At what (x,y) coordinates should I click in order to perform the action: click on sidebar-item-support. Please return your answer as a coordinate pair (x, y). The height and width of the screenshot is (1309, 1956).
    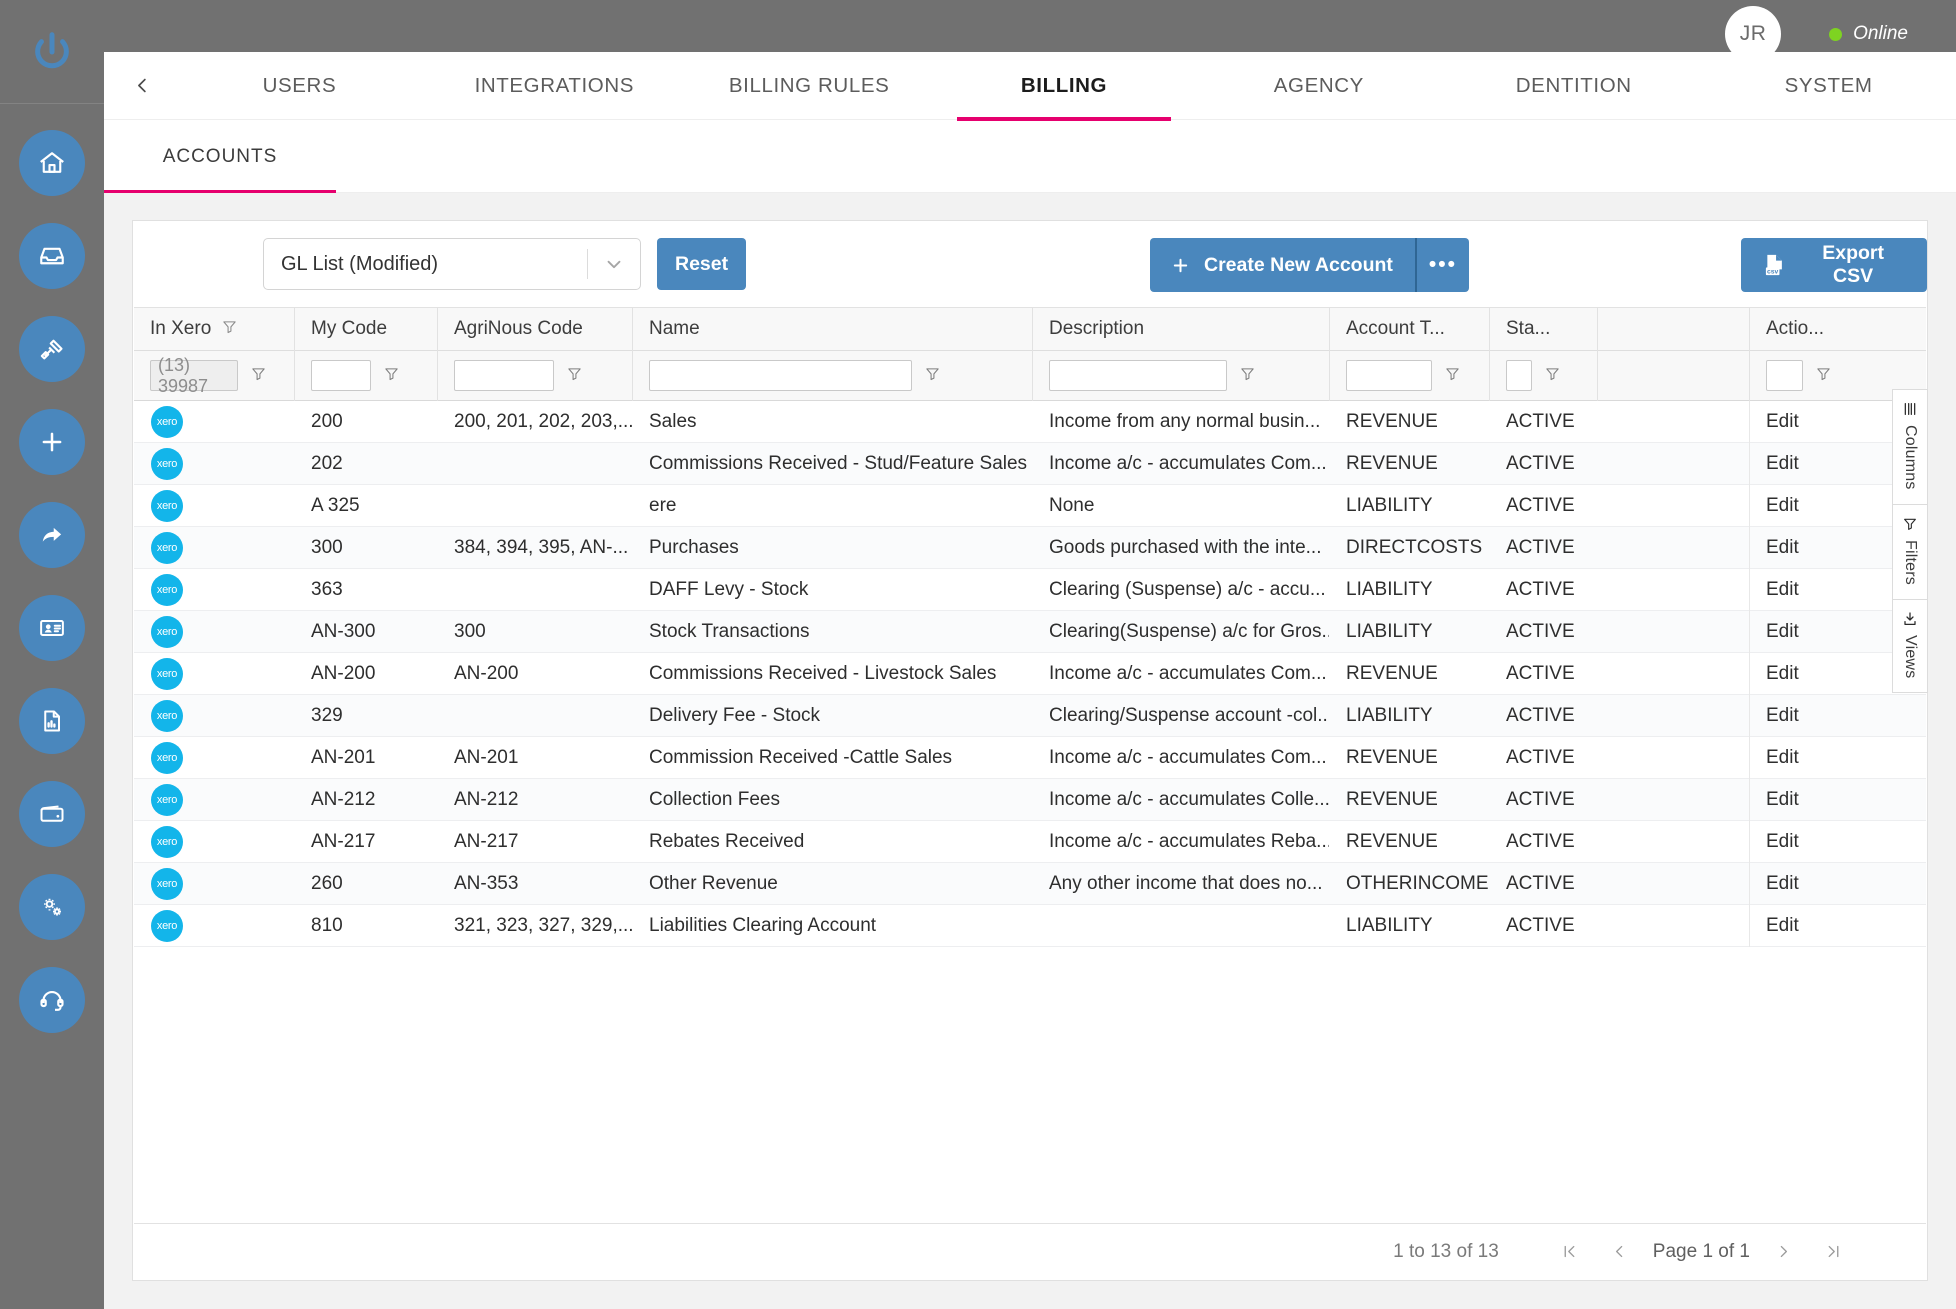
    Looking at the image, I should click on (52, 1000).